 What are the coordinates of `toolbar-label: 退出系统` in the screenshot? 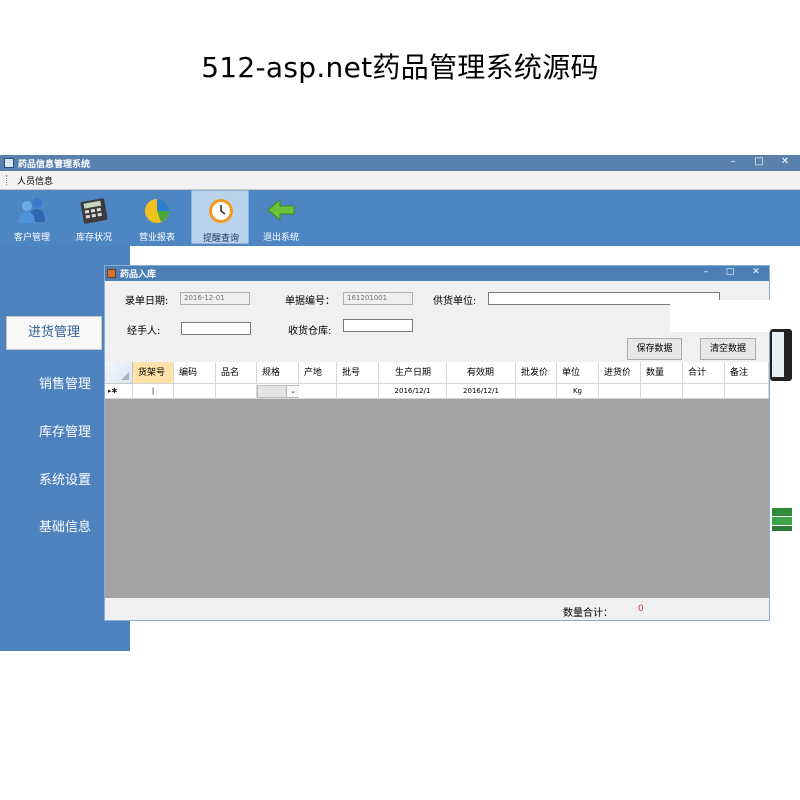 It's located at (280, 238).